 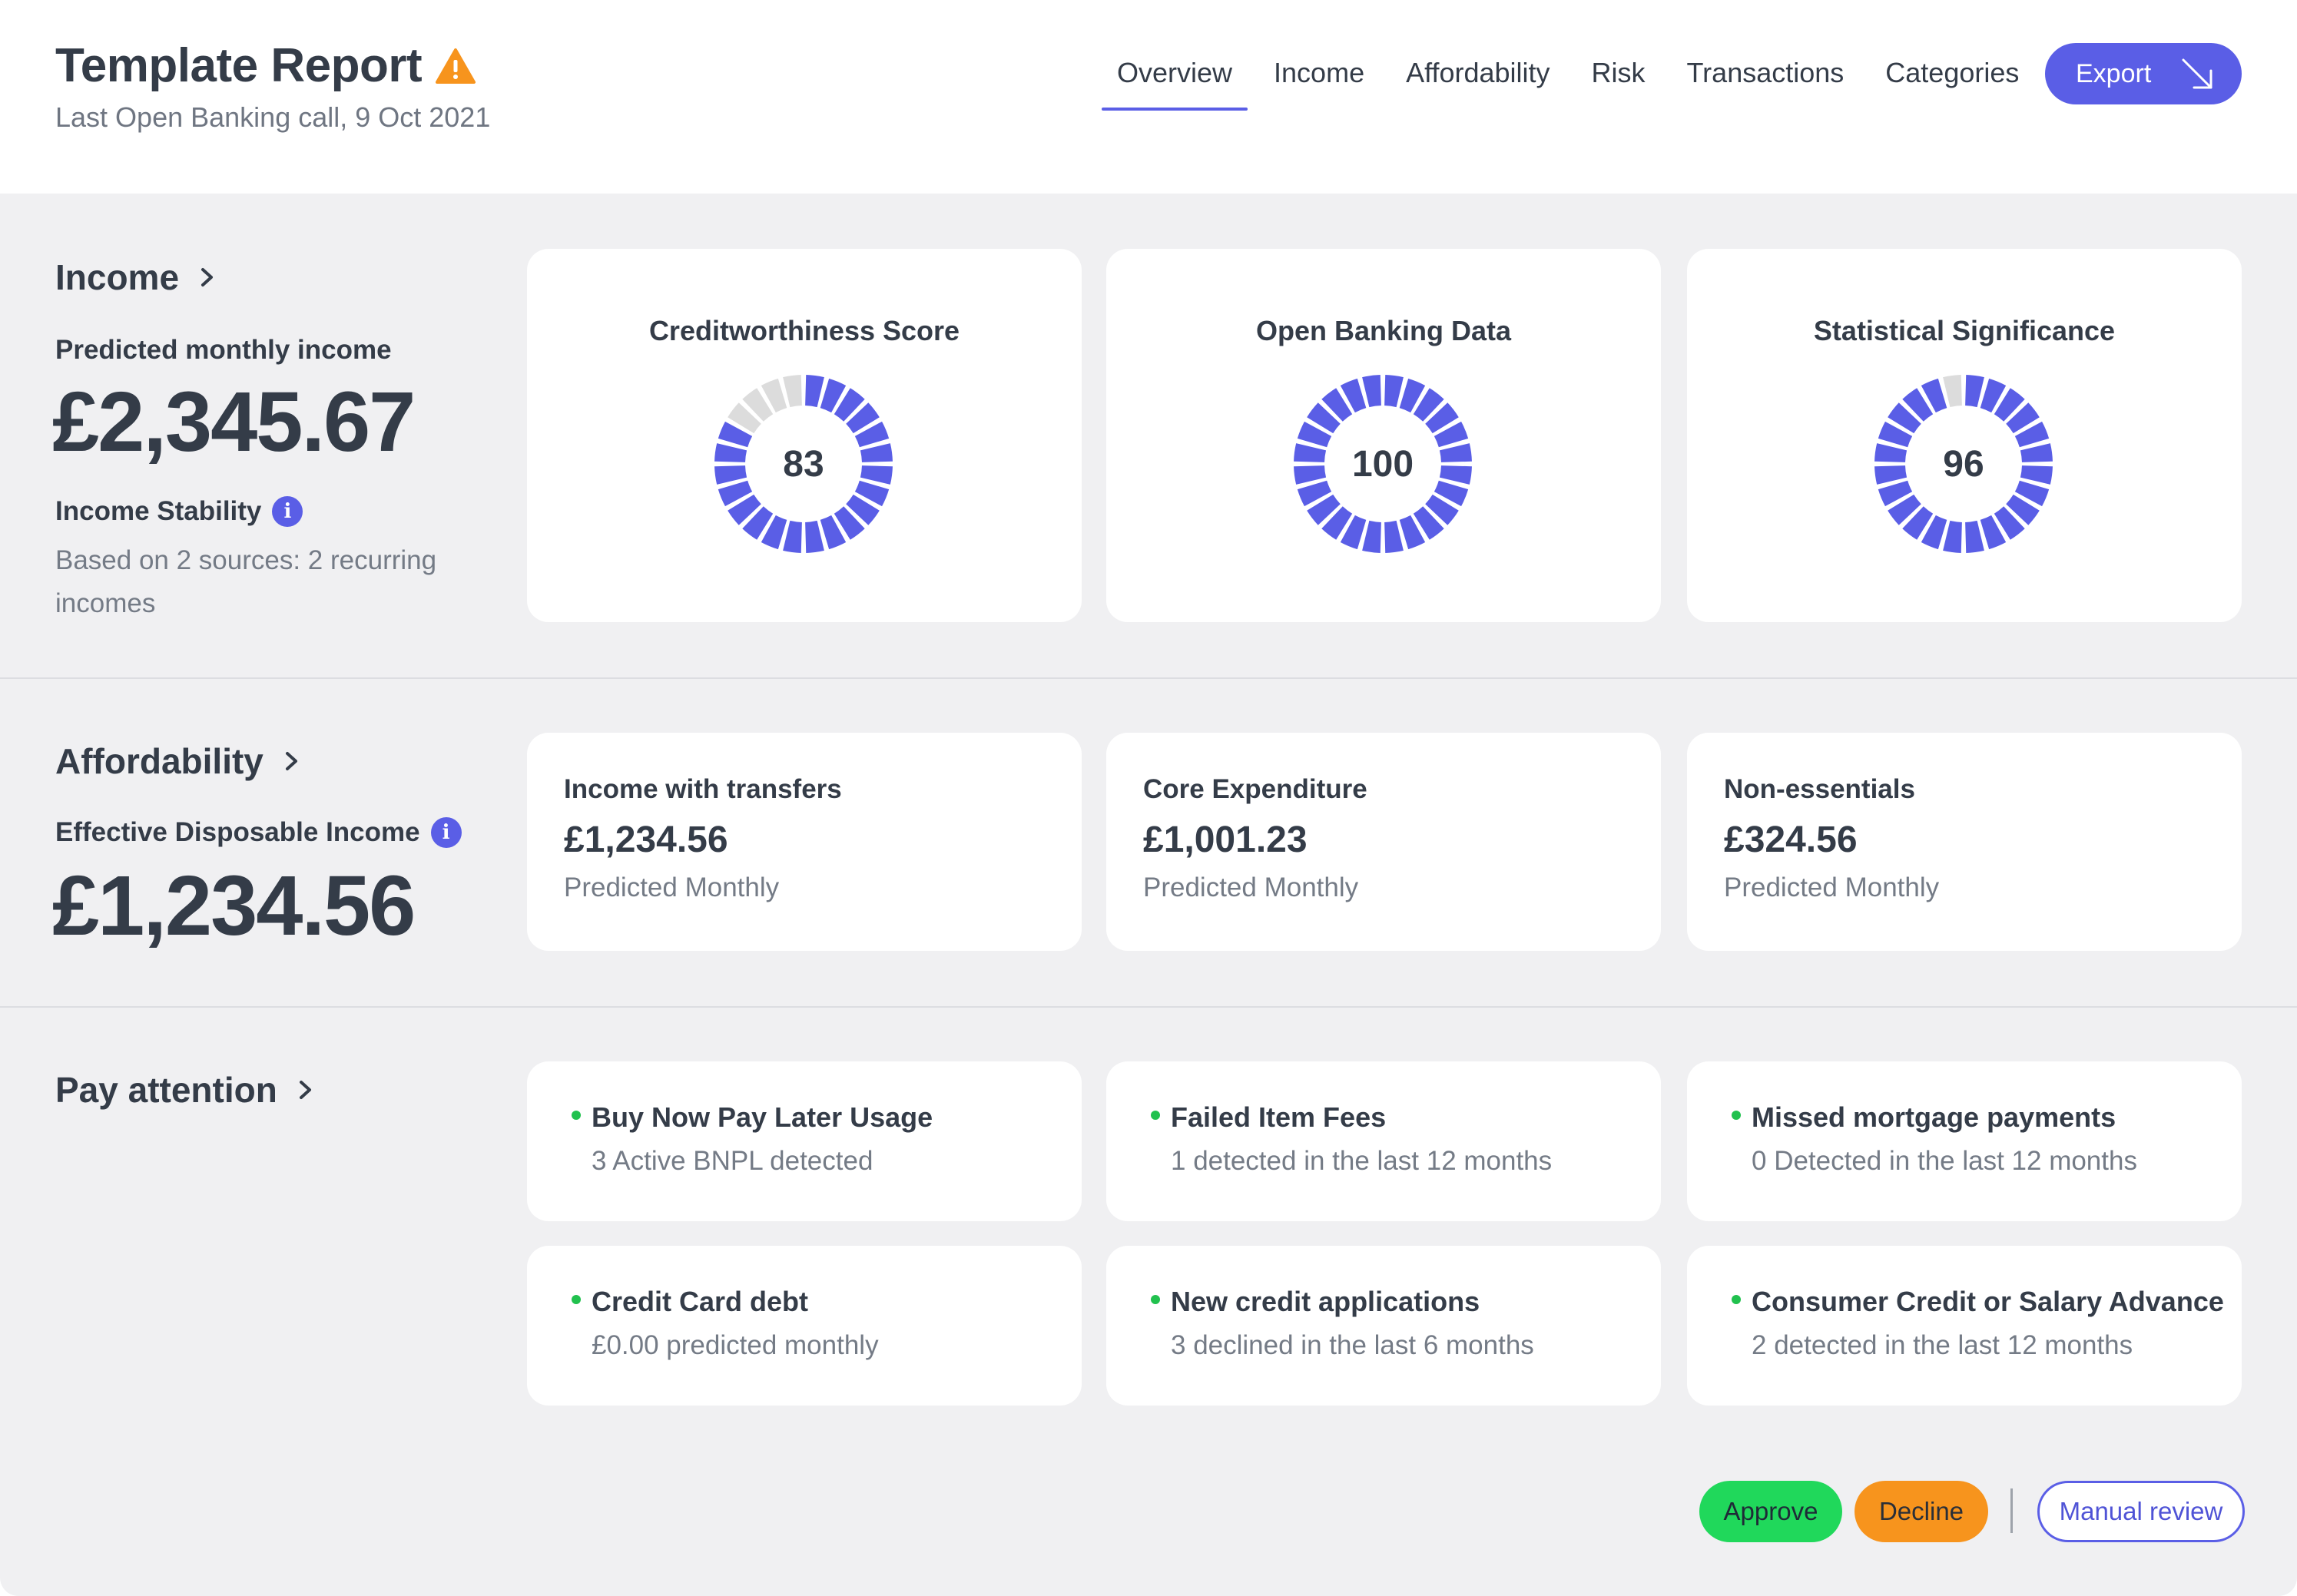 What do you see at coordinates (2114, 73) in the screenshot?
I see `export-label: Export` at bounding box center [2114, 73].